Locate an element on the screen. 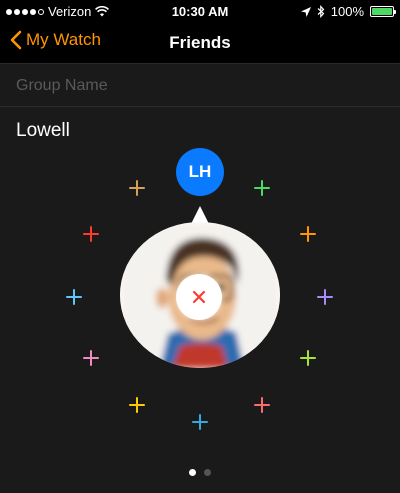  battery-percent: 100% is located at coordinates (347, 11).